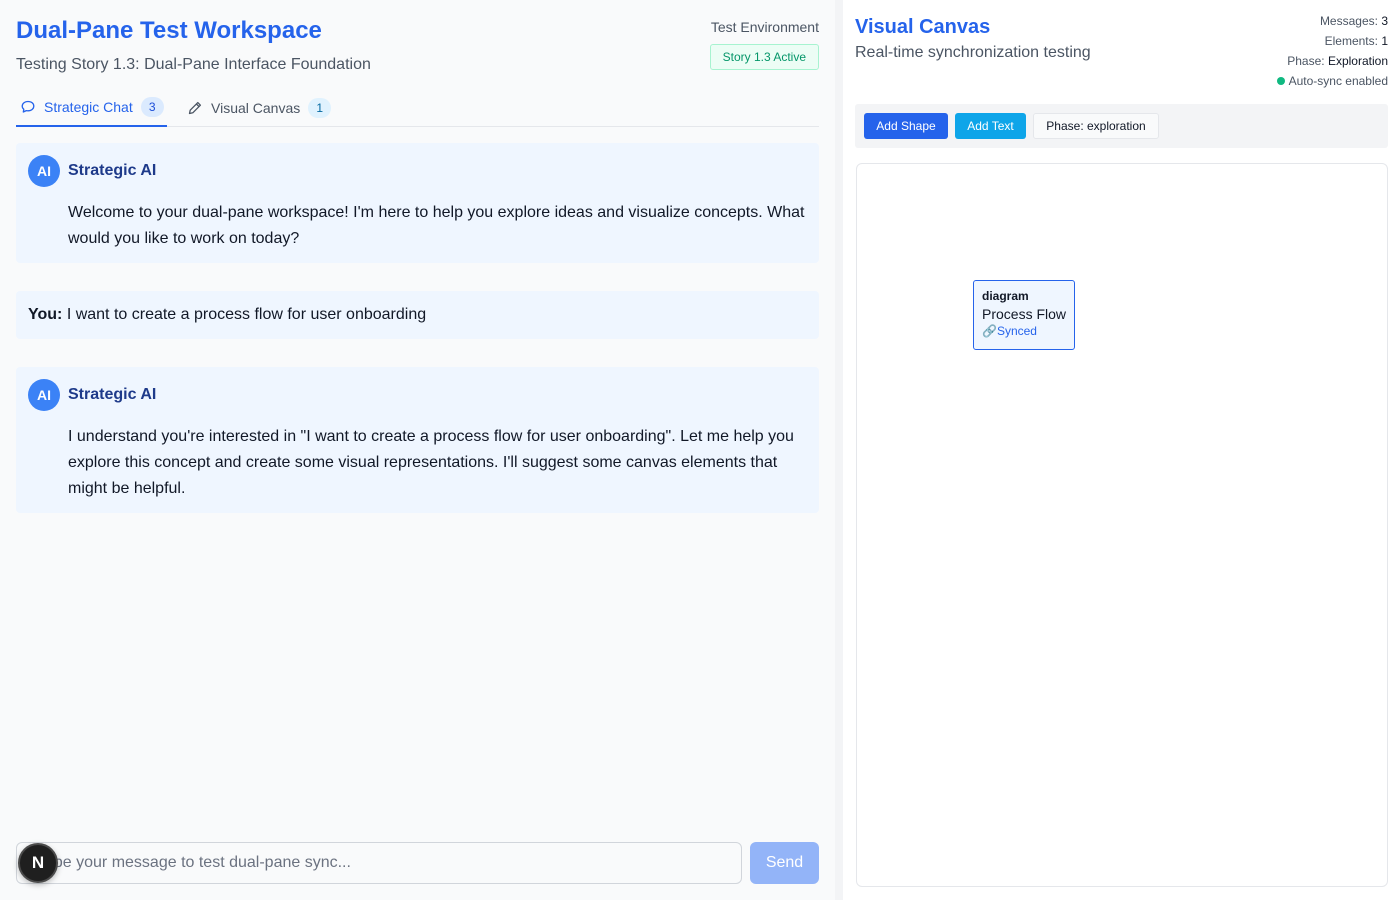 The width and height of the screenshot is (1400, 900). I want to click on pane-tabs: Strategic Chat 3 Visual Canvas 1, so click(417, 107).